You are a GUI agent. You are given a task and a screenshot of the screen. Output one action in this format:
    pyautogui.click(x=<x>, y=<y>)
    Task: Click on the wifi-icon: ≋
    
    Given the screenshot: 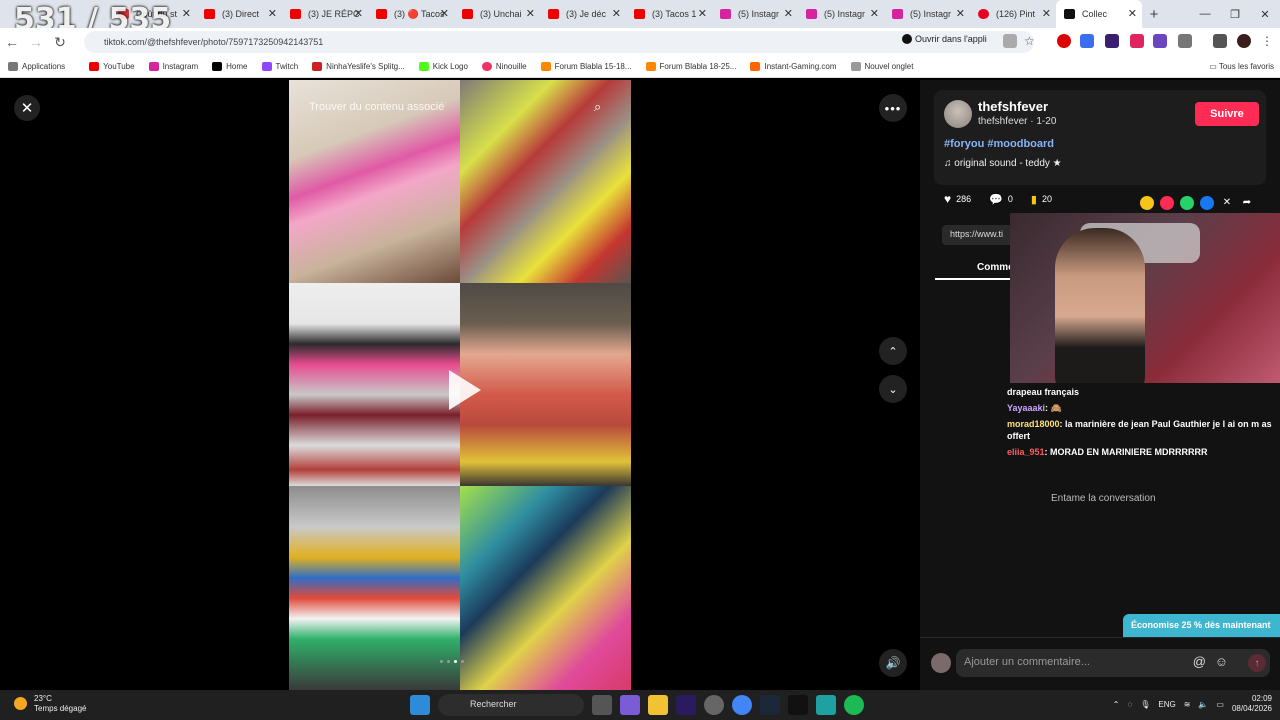 What is the action you would take?
    pyautogui.click(x=1187, y=704)
    